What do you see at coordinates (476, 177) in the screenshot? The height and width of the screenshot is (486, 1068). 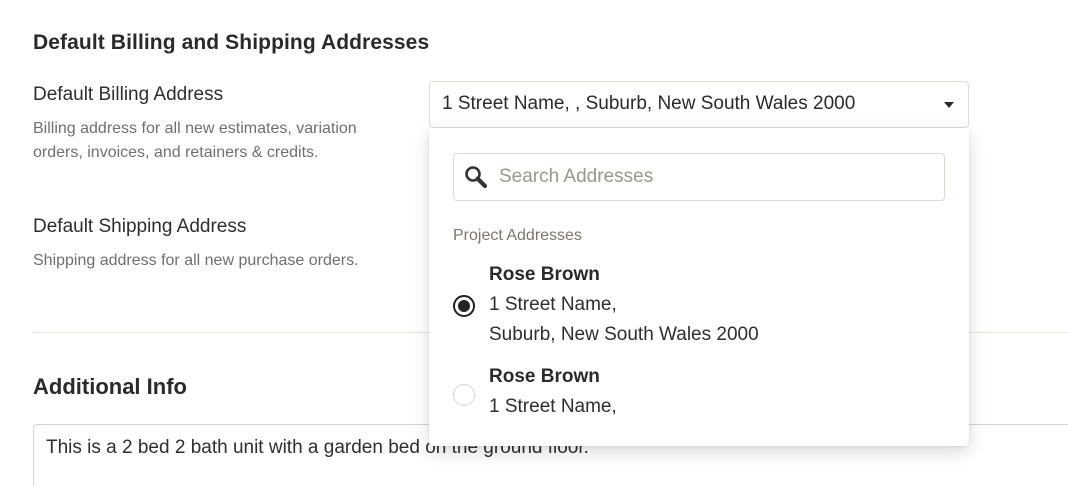 I see `search-icon` at bounding box center [476, 177].